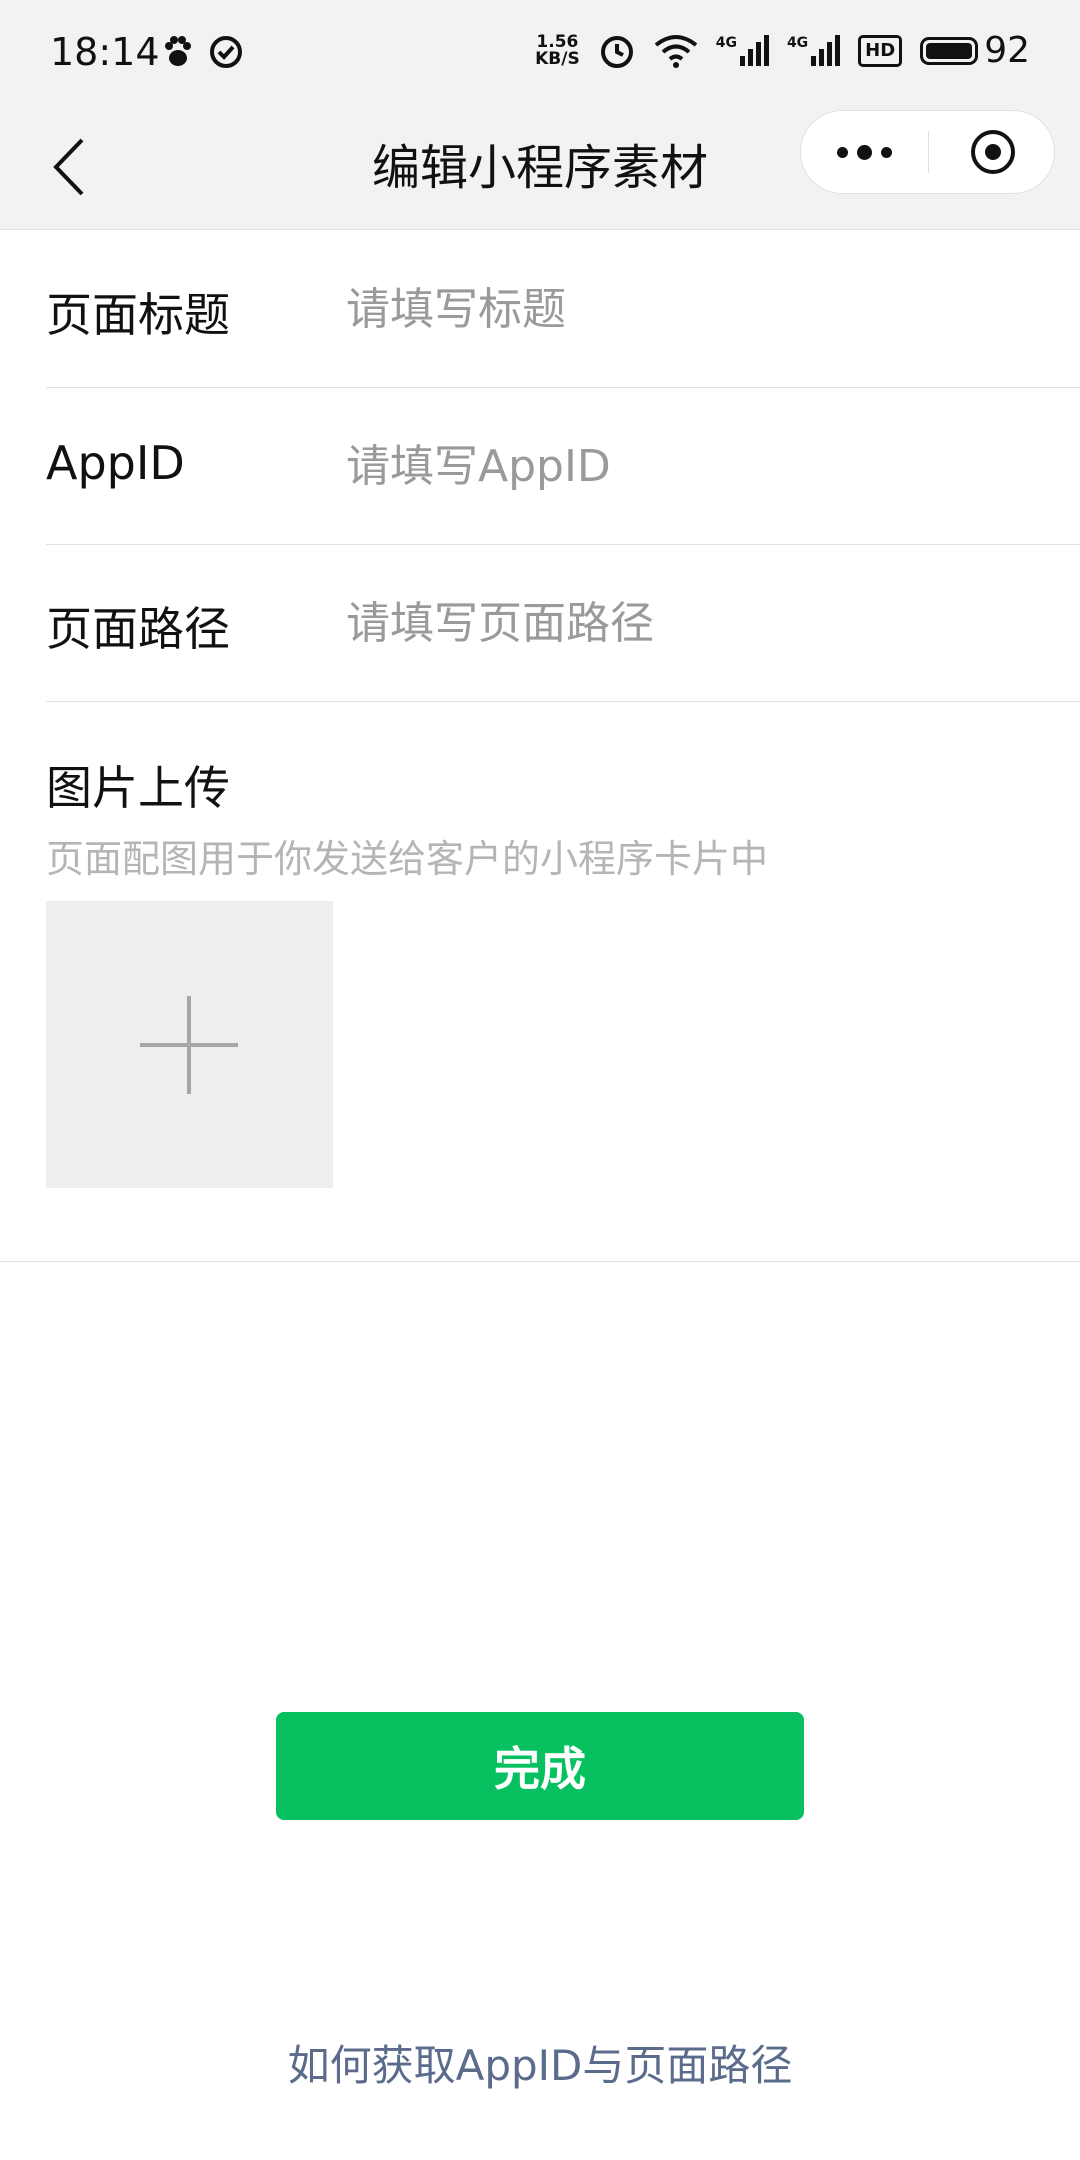 The image size is (1080, 2160). Describe the element at coordinates (557, 50) in the screenshot. I see `net-speed: 1.56 KB/S` at that location.